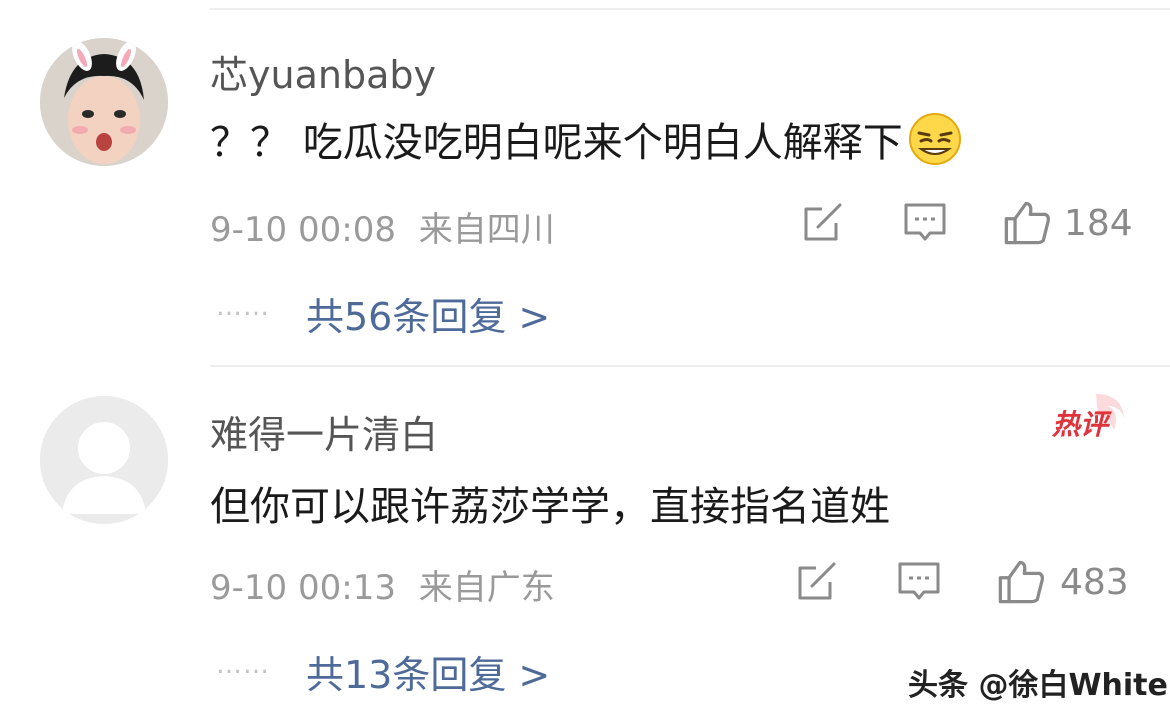  I want to click on default-avatar-icon, so click(104, 460).